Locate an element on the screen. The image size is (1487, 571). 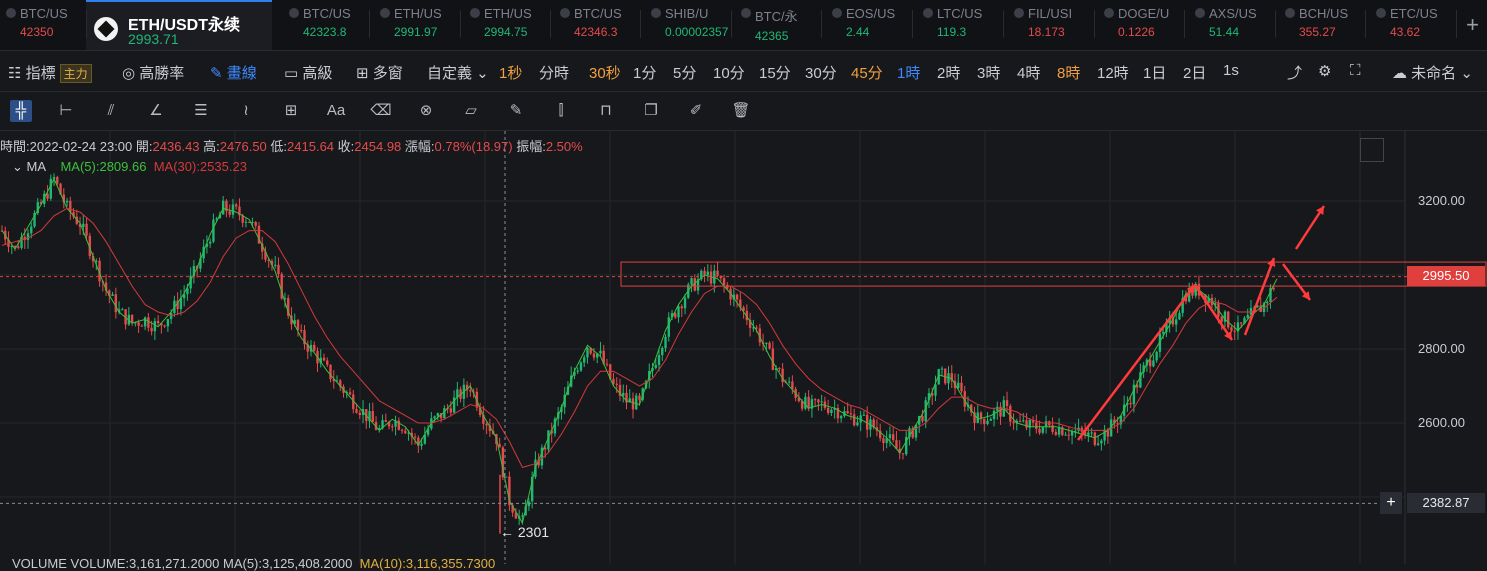
active-ticker-tab: ETH/USDT永续 2993.71 is located at coordinates (179, 25).